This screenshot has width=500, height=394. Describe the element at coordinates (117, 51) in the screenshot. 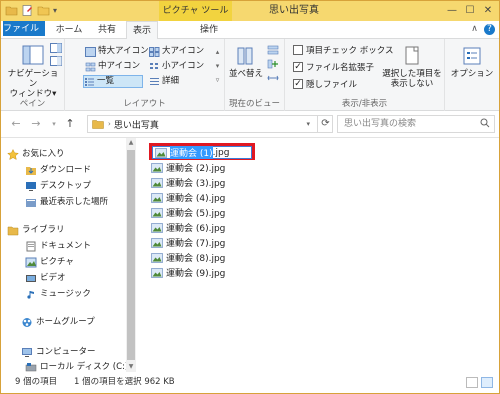

I see `layout-extra-large-icons: 特大アイコン` at that location.